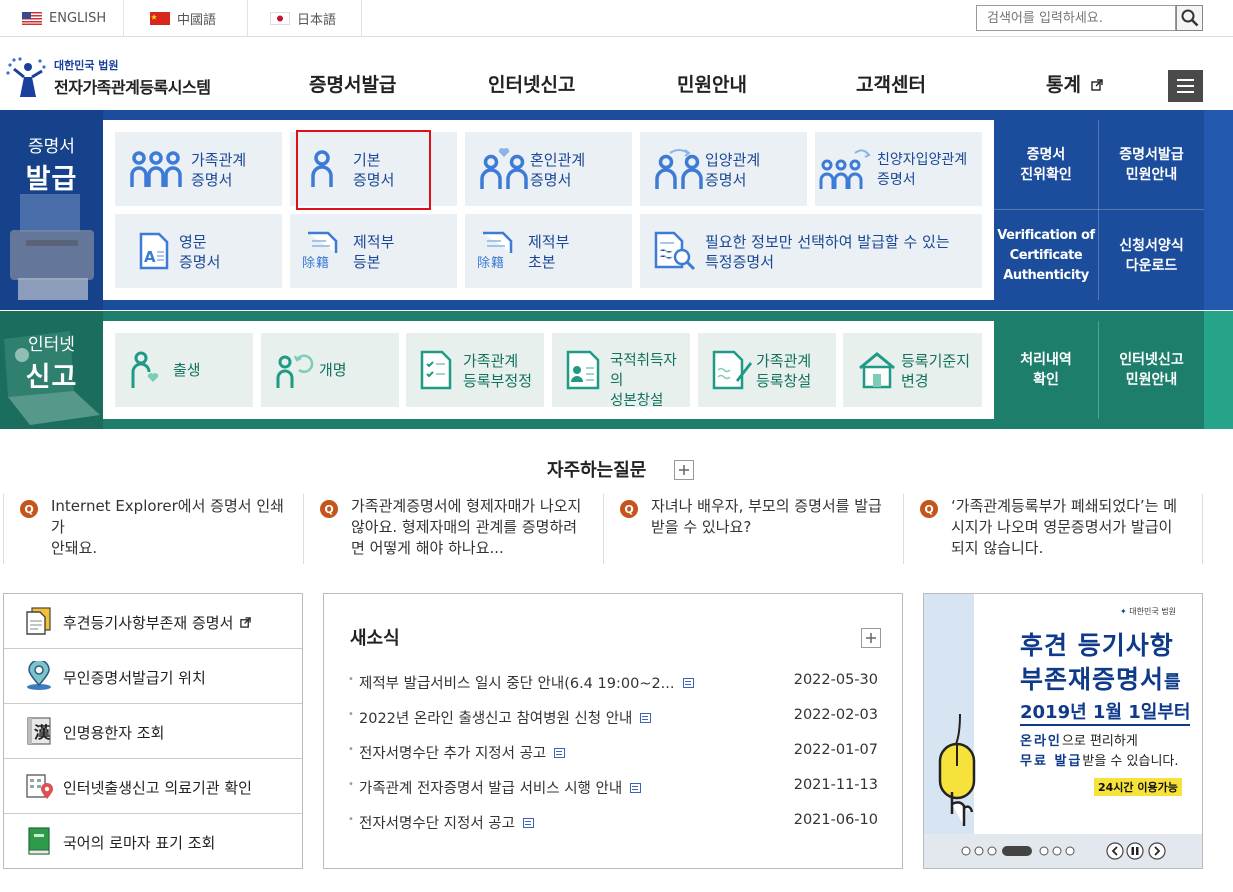 The width and height of the screenshot is (1233, 892). I want to click on banner-line2: 부존재증명서를, so click(1101, 678).